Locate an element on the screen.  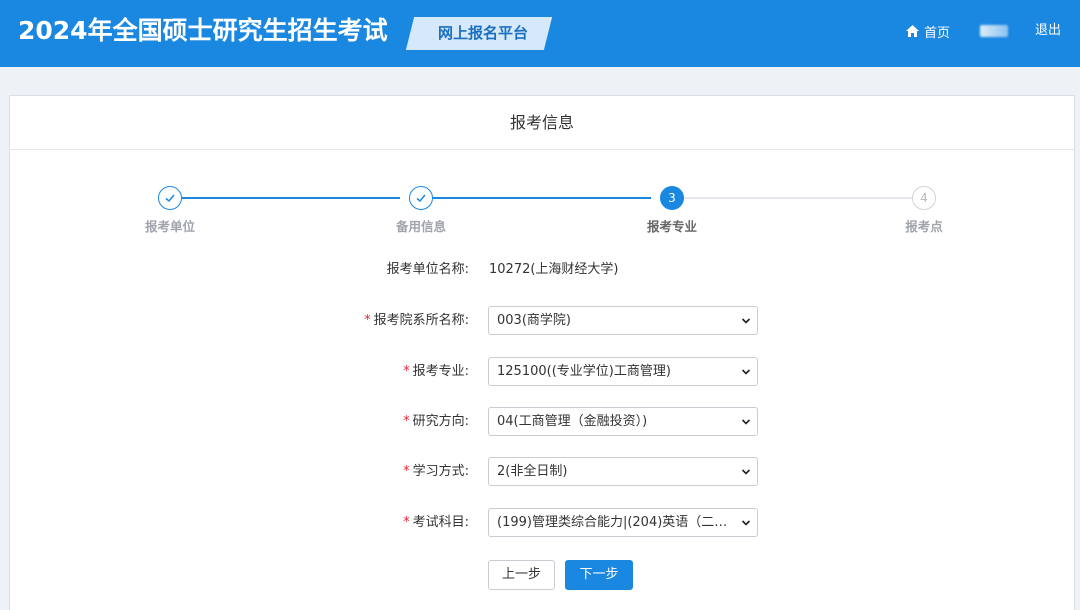
step-2-check-icon is located at coordinates (421, 198).